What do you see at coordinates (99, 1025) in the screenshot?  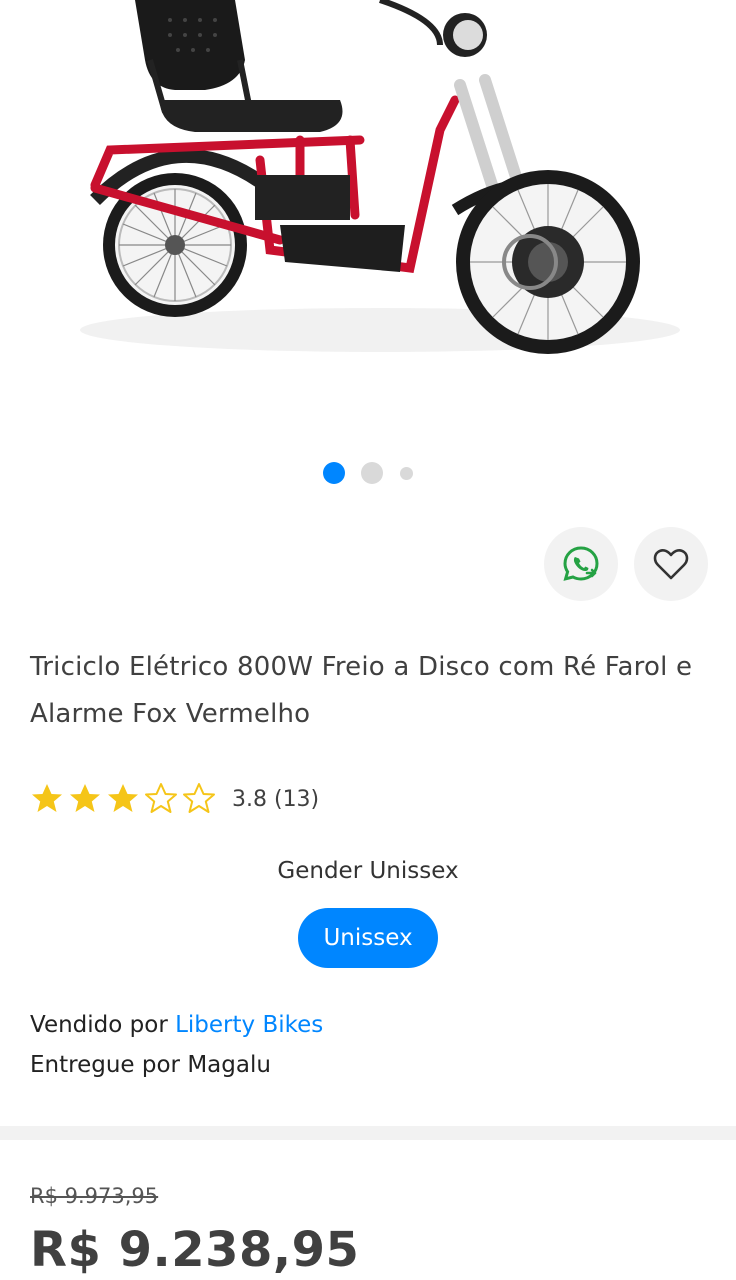 I see `sold-by-prefix: Vendido por` at bounding box center [99, 1025].